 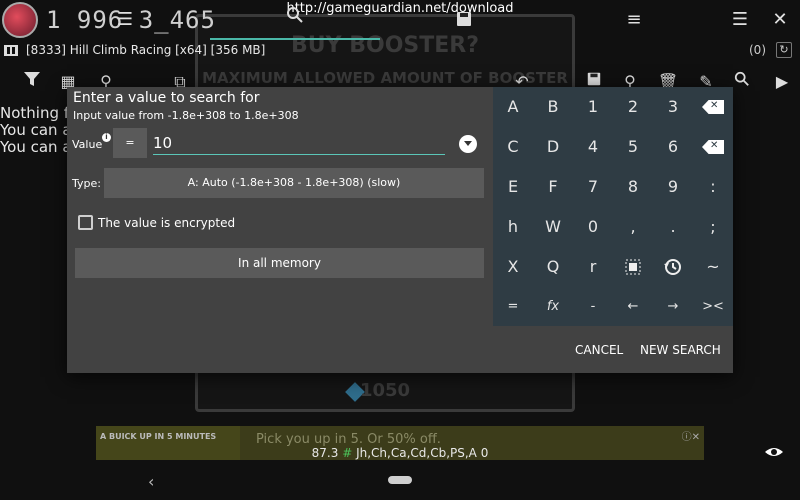 I want to click on backspace-icon, so click(x=713, y=107).